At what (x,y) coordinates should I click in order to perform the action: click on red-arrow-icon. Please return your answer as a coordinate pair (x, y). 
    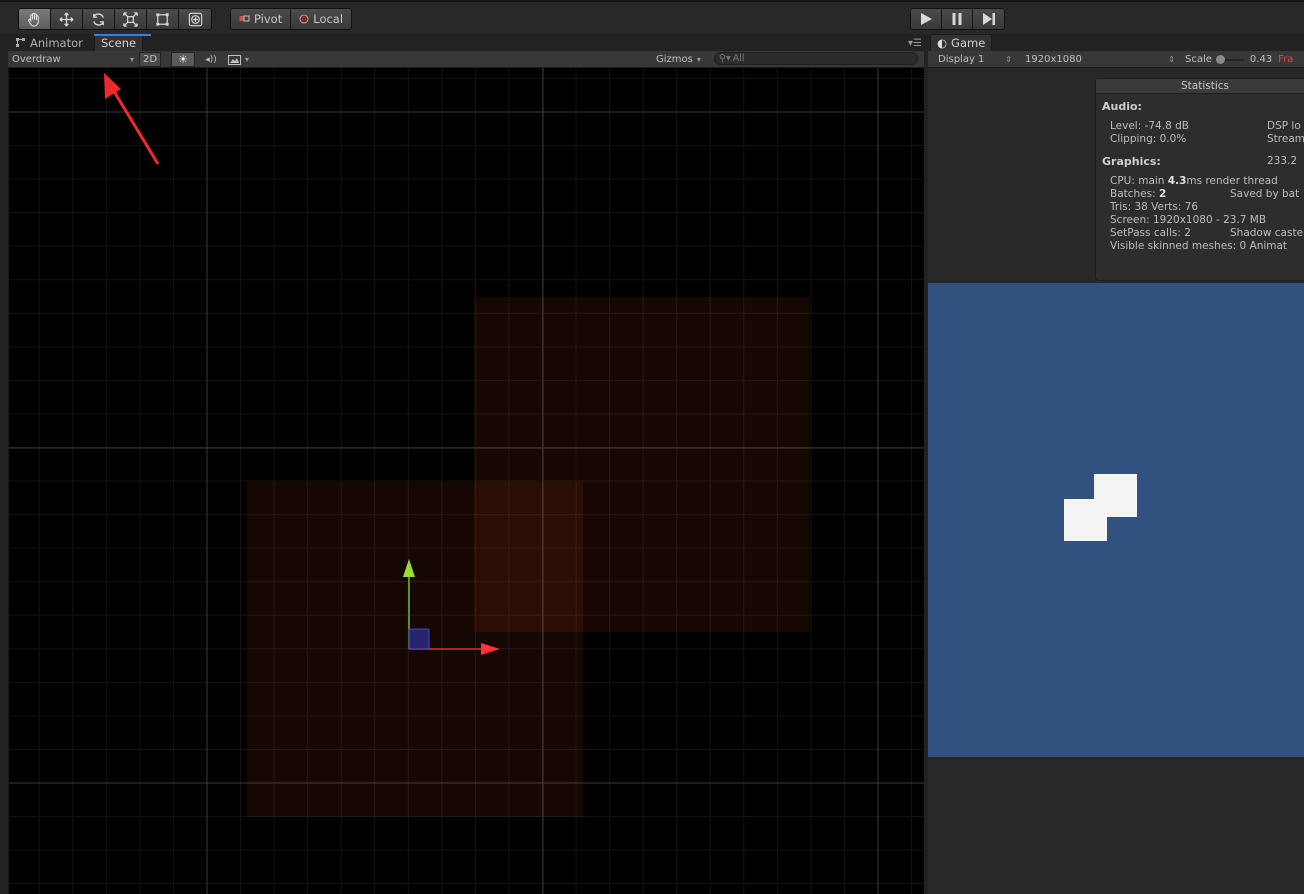
    Looking at the image, I should click on (132, 119).